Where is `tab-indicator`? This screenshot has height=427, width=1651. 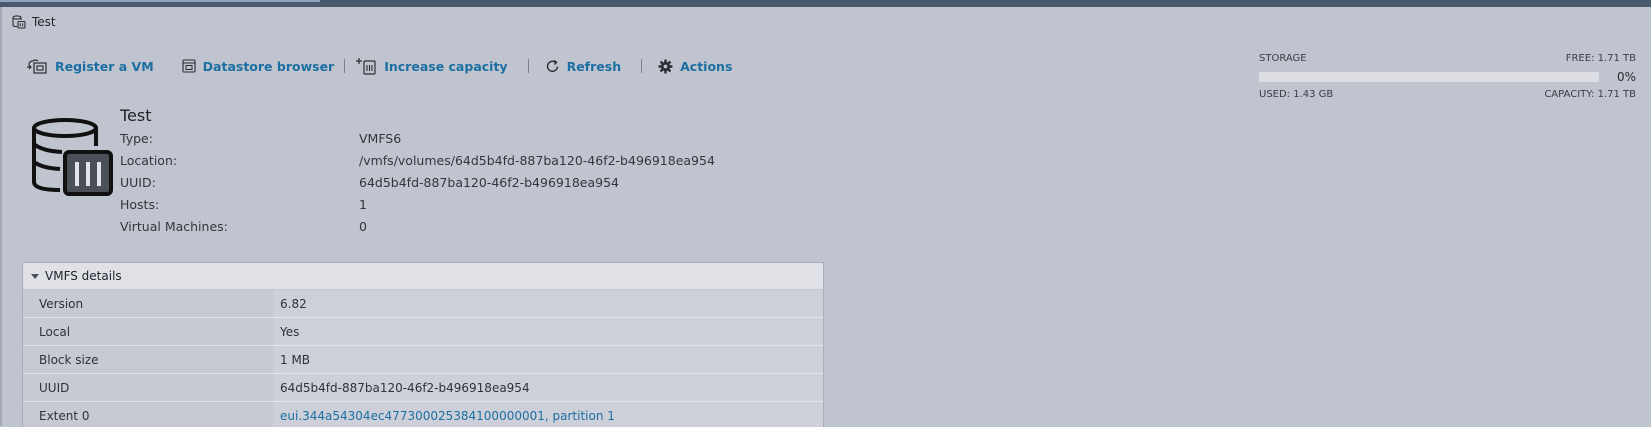 tab-indicator is located at coordinates (160, 1).